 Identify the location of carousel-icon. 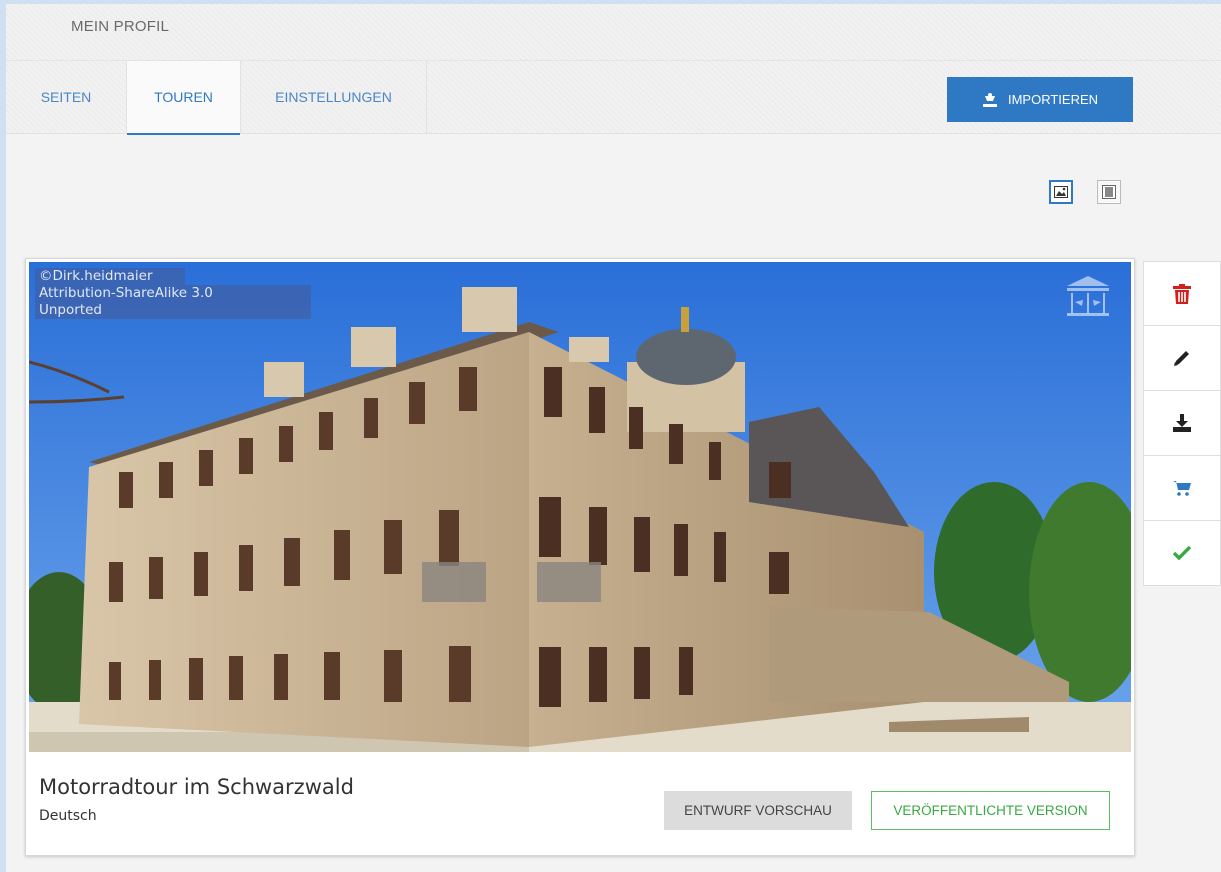
(1088, 296).